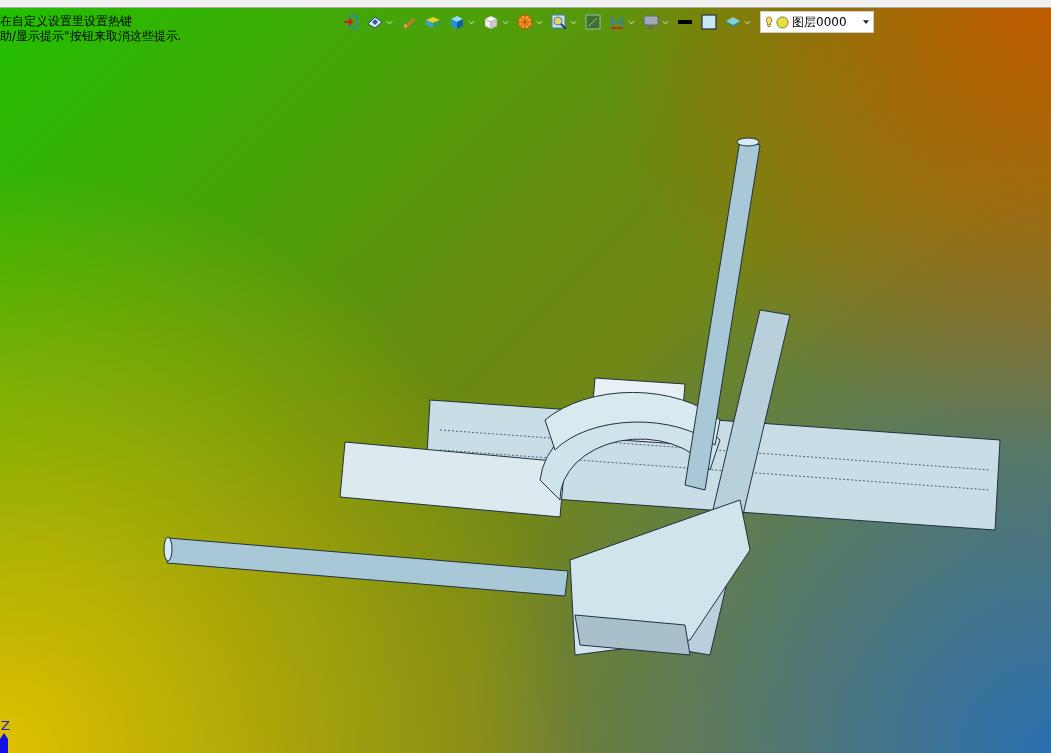 This screenshot has height=753, width=1051. I want to click on toolbar-button, so click(709, 22).